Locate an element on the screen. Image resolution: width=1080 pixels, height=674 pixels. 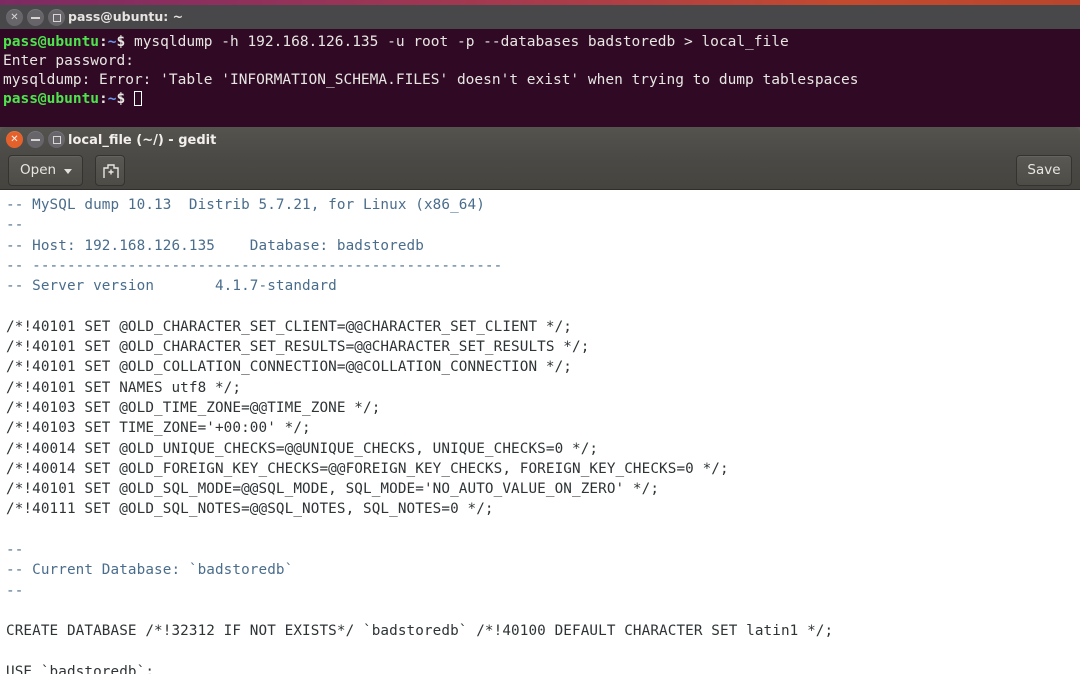
gedit-minimize-icon is located at coordinates (35, 139).